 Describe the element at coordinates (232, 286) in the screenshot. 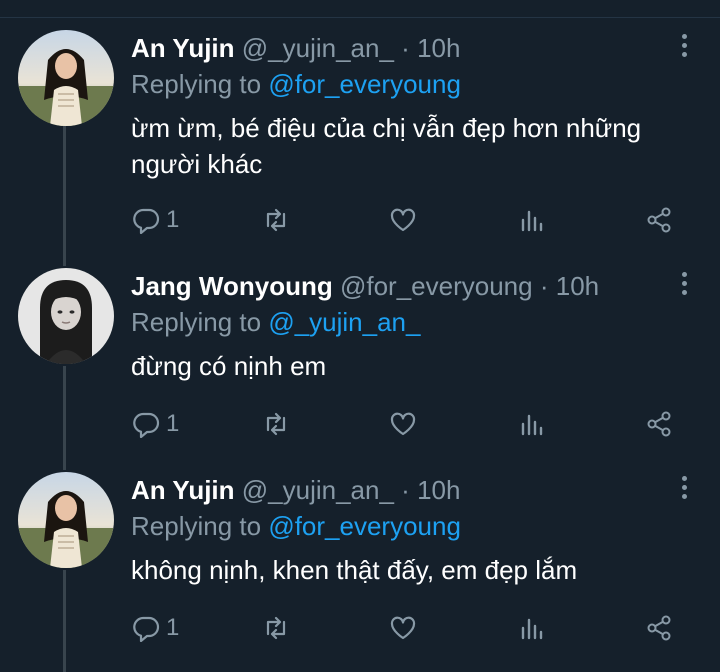

I see `display-name: Jang Wonyoung` at that location.